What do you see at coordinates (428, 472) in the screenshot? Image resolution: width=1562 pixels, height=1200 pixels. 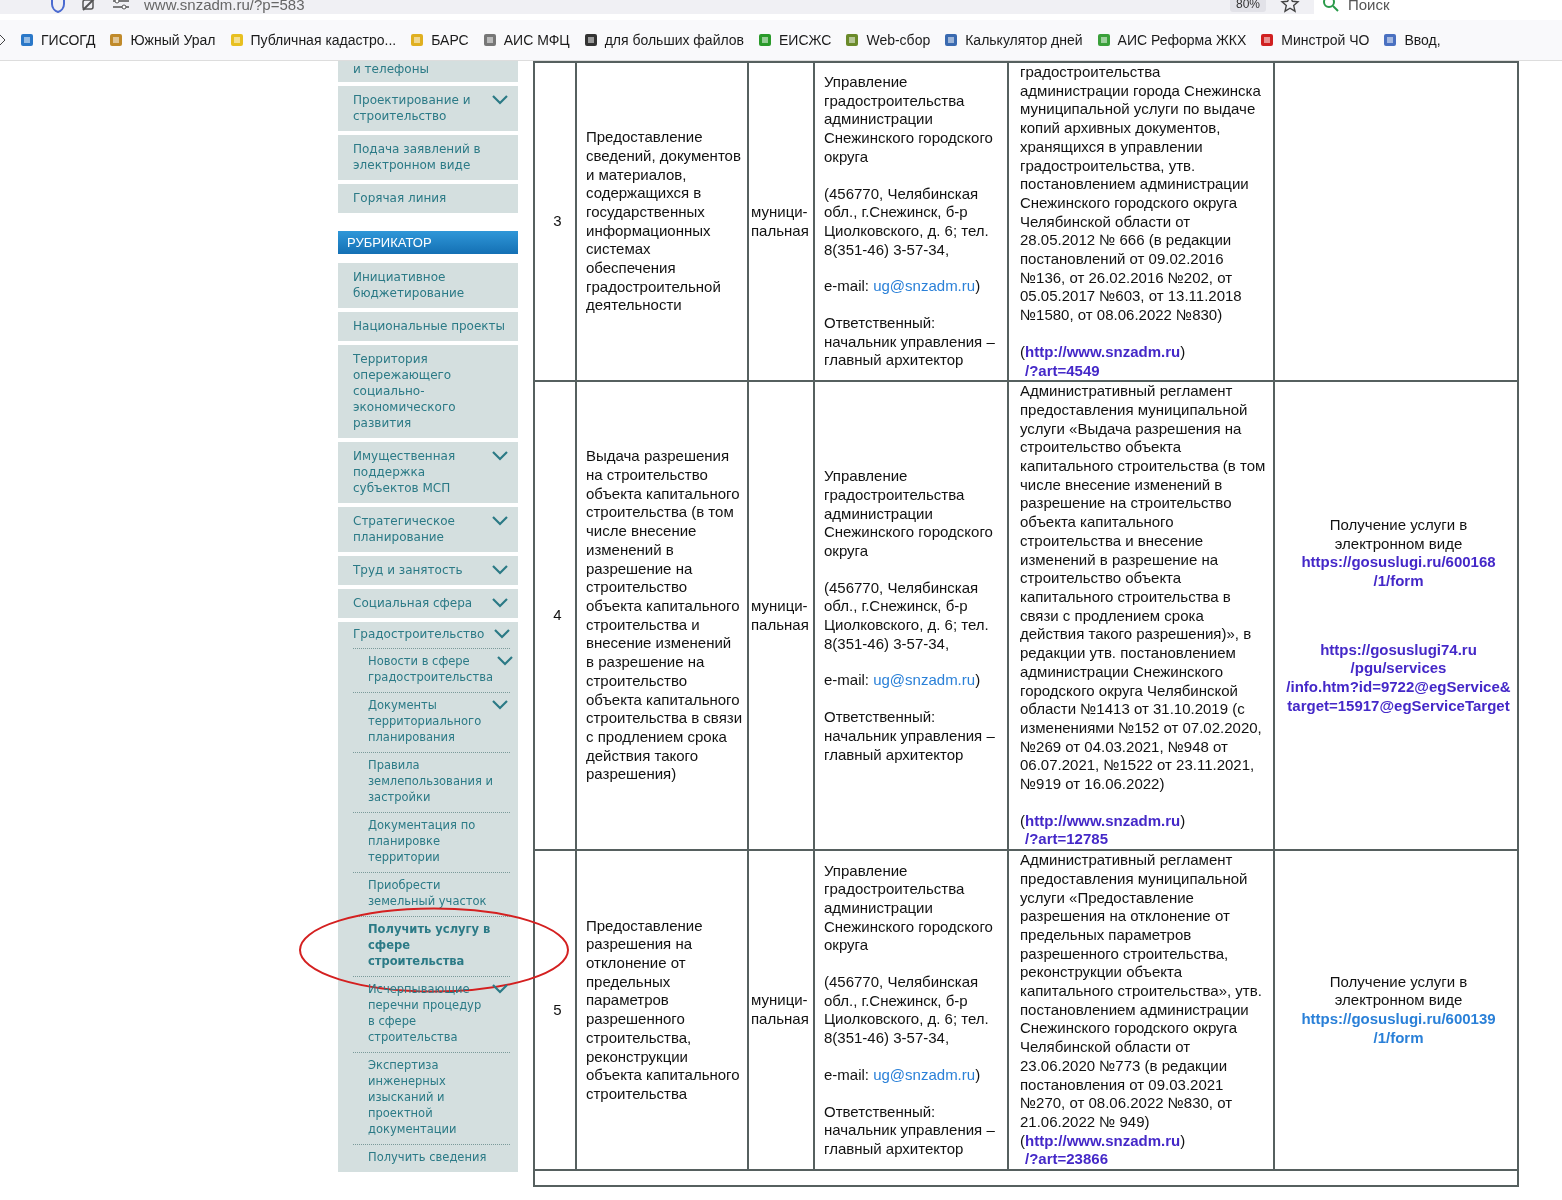 I see `sidebar-item: Имущественная поддержка субъектов МСП` at bounding box center [428, 472].